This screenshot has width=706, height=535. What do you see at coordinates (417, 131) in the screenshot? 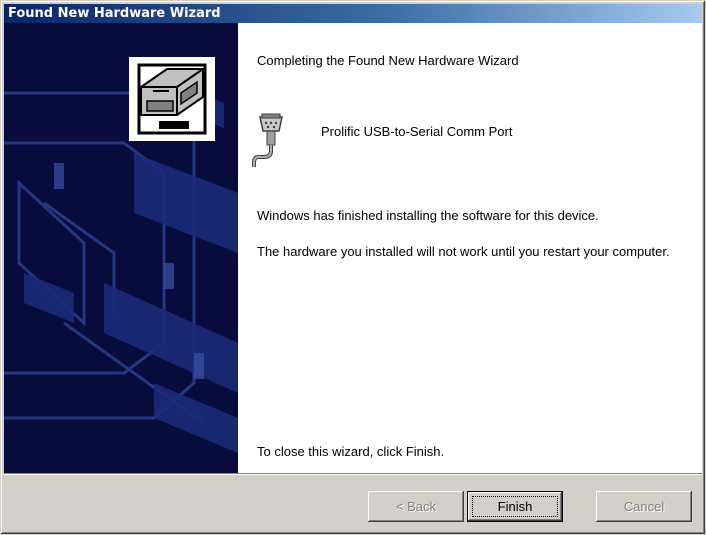
I see `device-name: Prolific USB-to-Serial Comm Port` at bounding box center [417, 131].